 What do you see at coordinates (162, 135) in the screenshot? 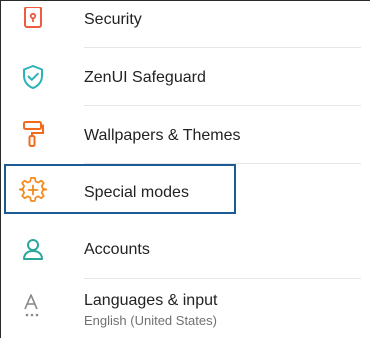
I see `settings-item-label: Wallpapers & Themes` at bounding box center [162, 135].